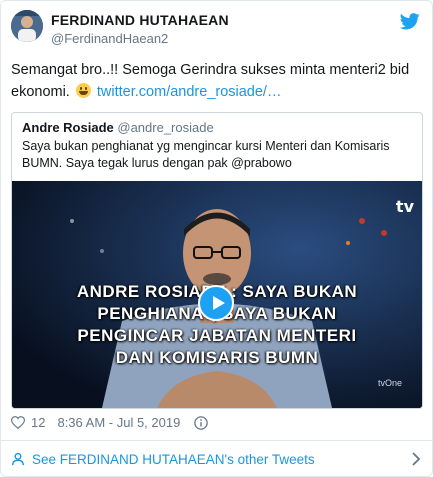 This screenshot has width=433, height=477. Describe the element at coordinates (173, 459) in the screenshot. I see `see-other-tweets-label: See FERDINAND HUTAHAEAN's other Tweets` at that location.